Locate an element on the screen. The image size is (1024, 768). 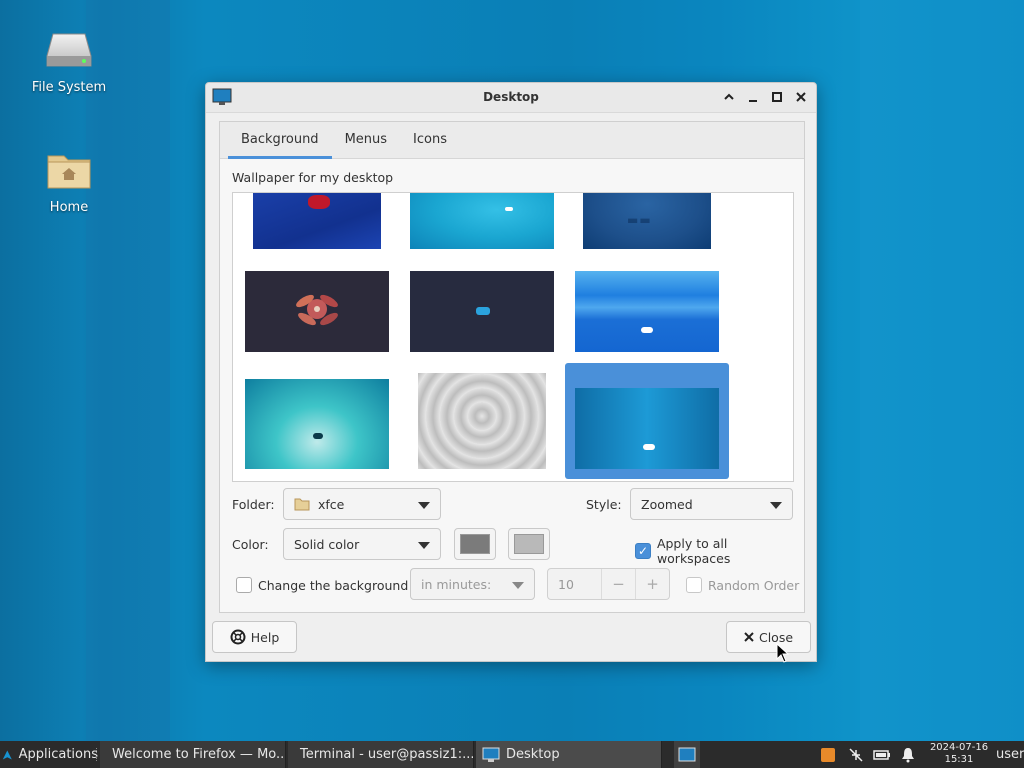
interval-combo: in minutes: is located at coordinates (472, 584).